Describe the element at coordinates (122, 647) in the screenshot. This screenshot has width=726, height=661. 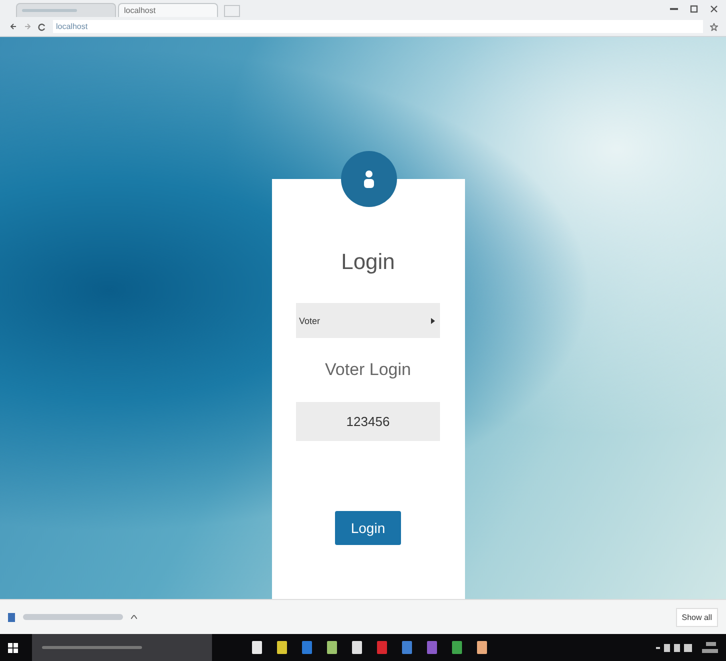
I see `taskbar-search-box` at that location.